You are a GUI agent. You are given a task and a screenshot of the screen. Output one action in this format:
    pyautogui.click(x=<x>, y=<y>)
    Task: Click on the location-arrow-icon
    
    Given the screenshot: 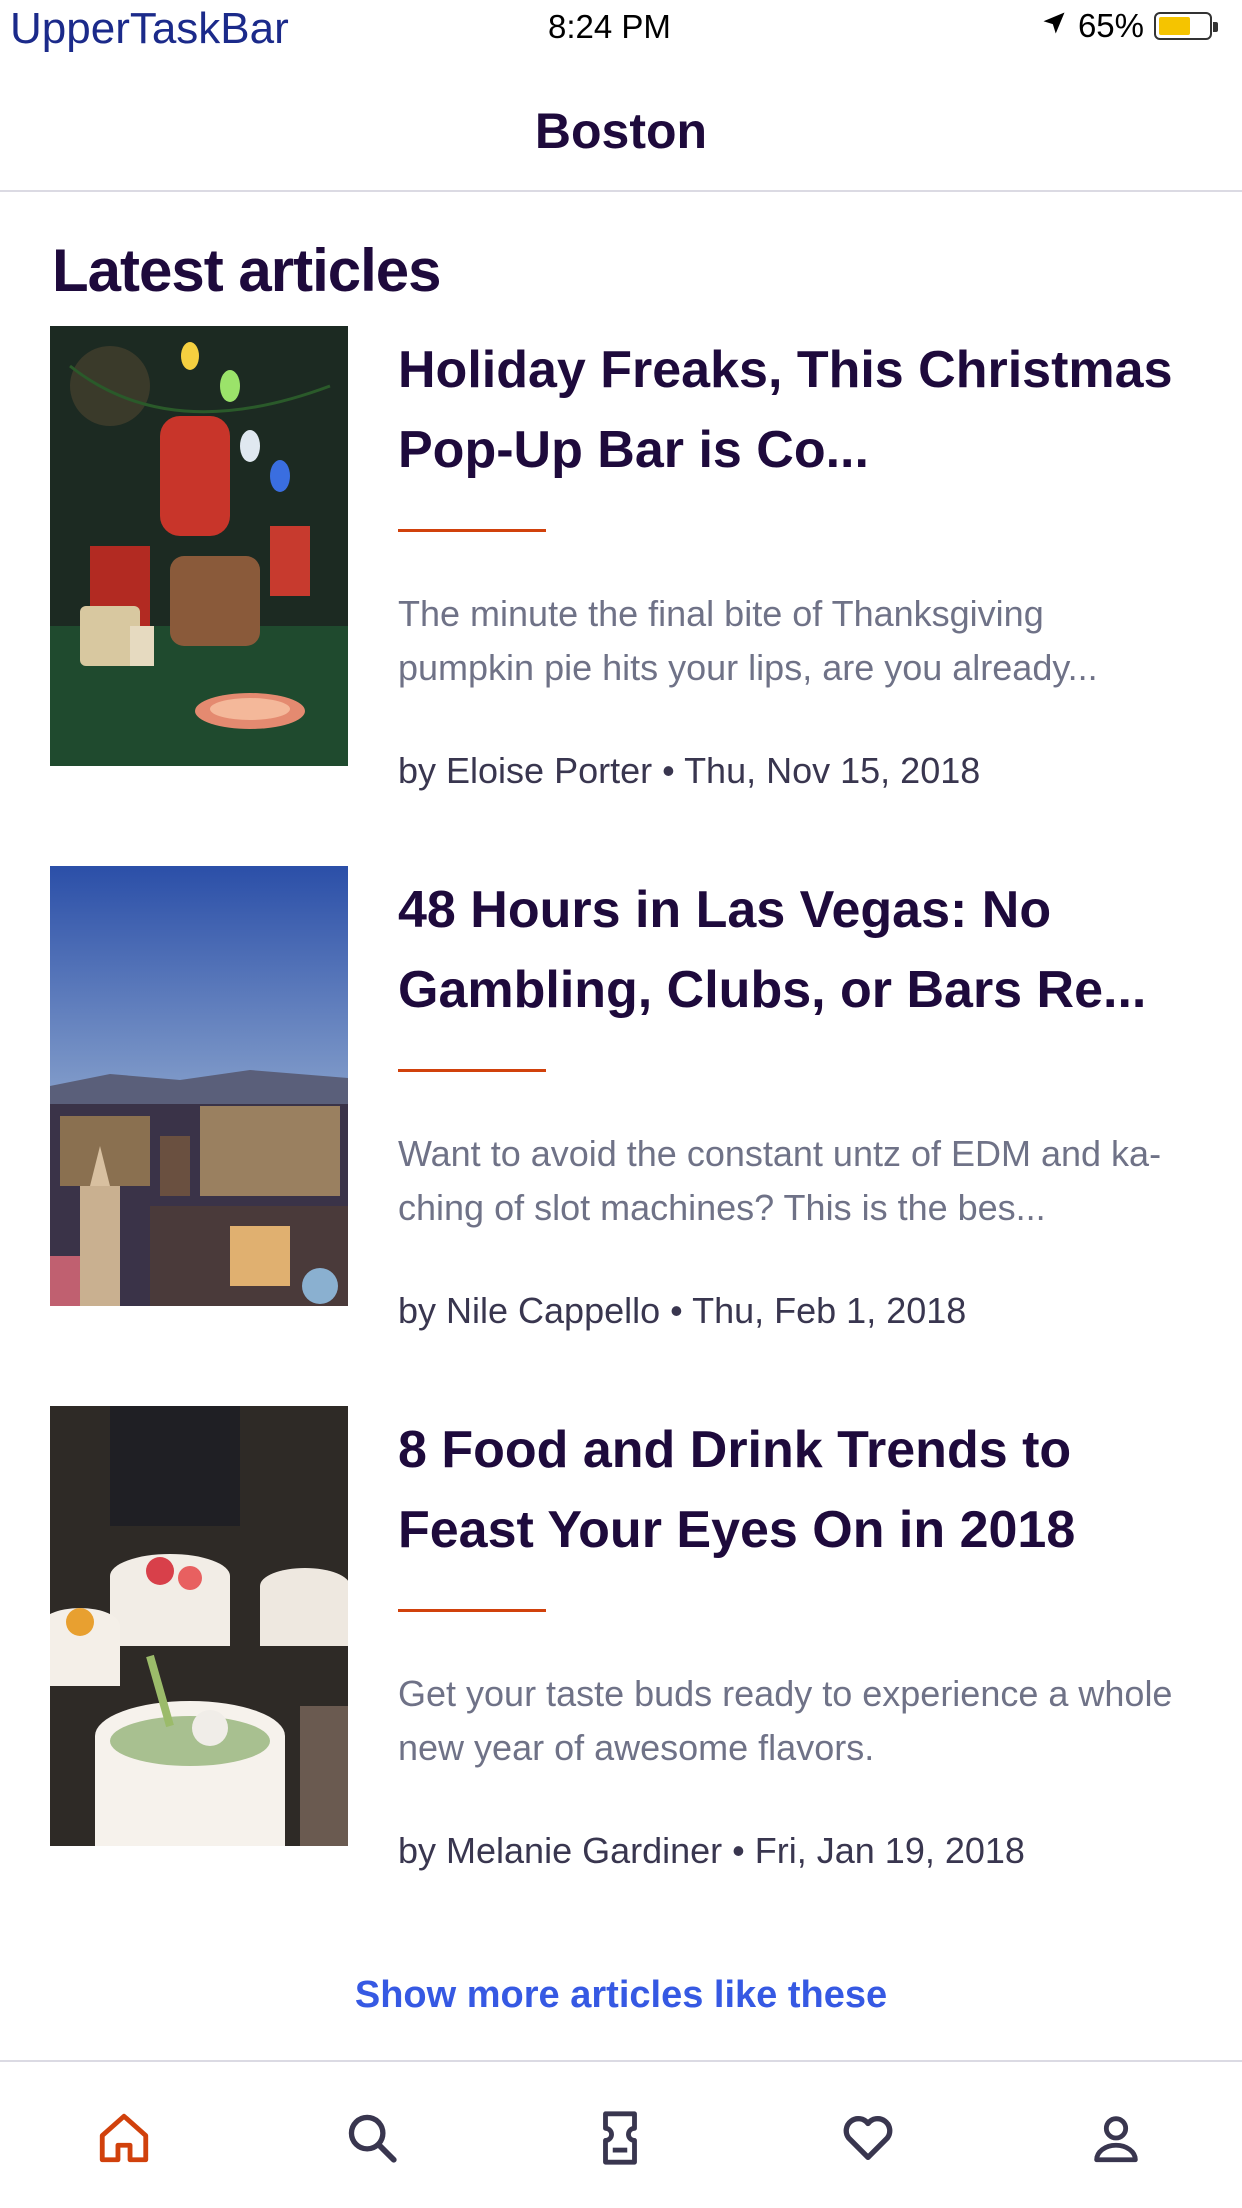 What is the action you would take?
    pyautogui.click(x=1054, y=26)
    